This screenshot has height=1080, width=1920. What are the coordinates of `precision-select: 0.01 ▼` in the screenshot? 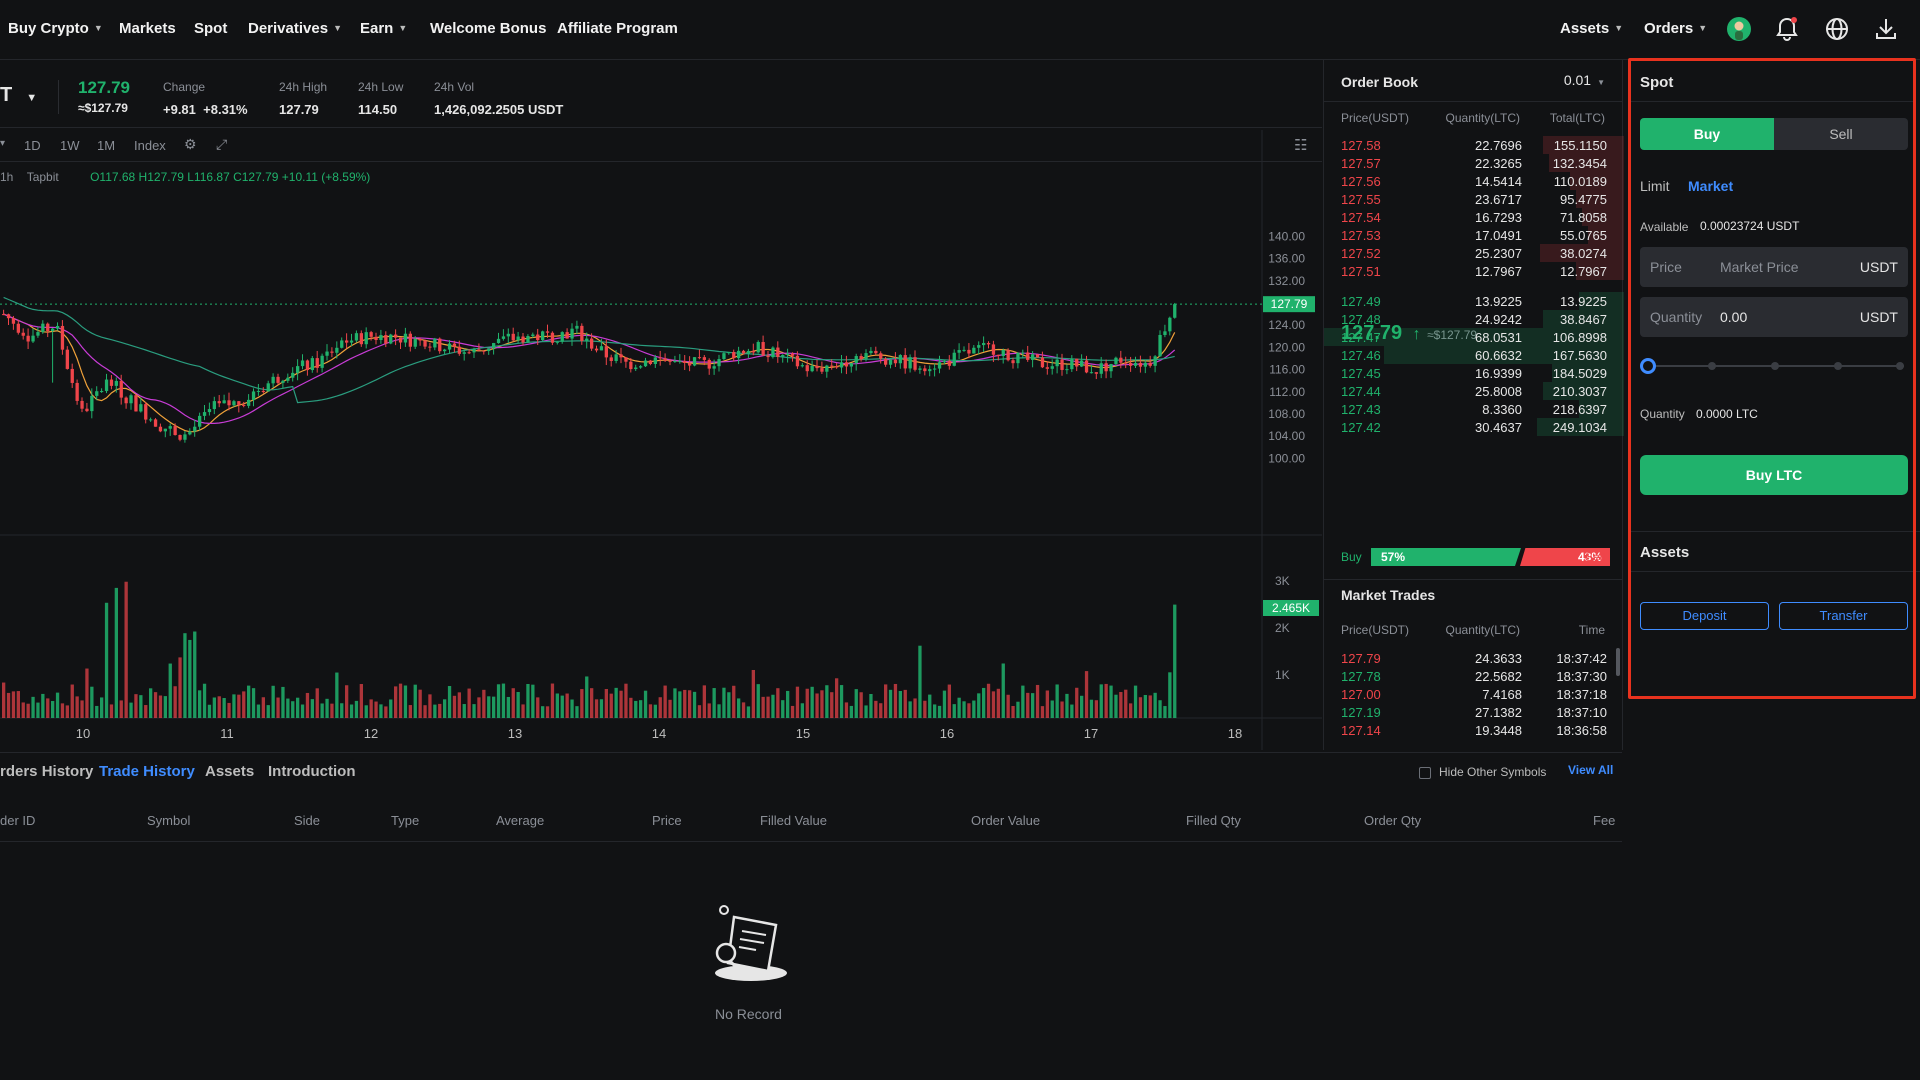 It's located at (1584, 80).